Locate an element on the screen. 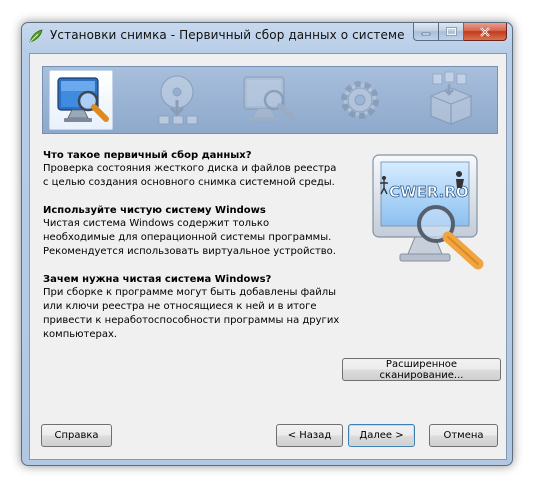  steps-banner is located at coordinates (270, 100).